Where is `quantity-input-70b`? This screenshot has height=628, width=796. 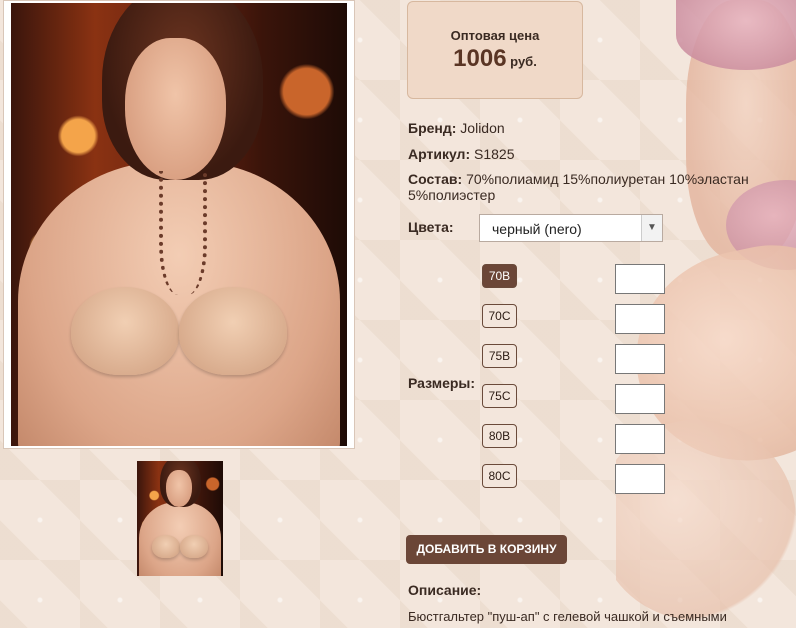
quantity-input-70b is located at coordinates (640, 279).